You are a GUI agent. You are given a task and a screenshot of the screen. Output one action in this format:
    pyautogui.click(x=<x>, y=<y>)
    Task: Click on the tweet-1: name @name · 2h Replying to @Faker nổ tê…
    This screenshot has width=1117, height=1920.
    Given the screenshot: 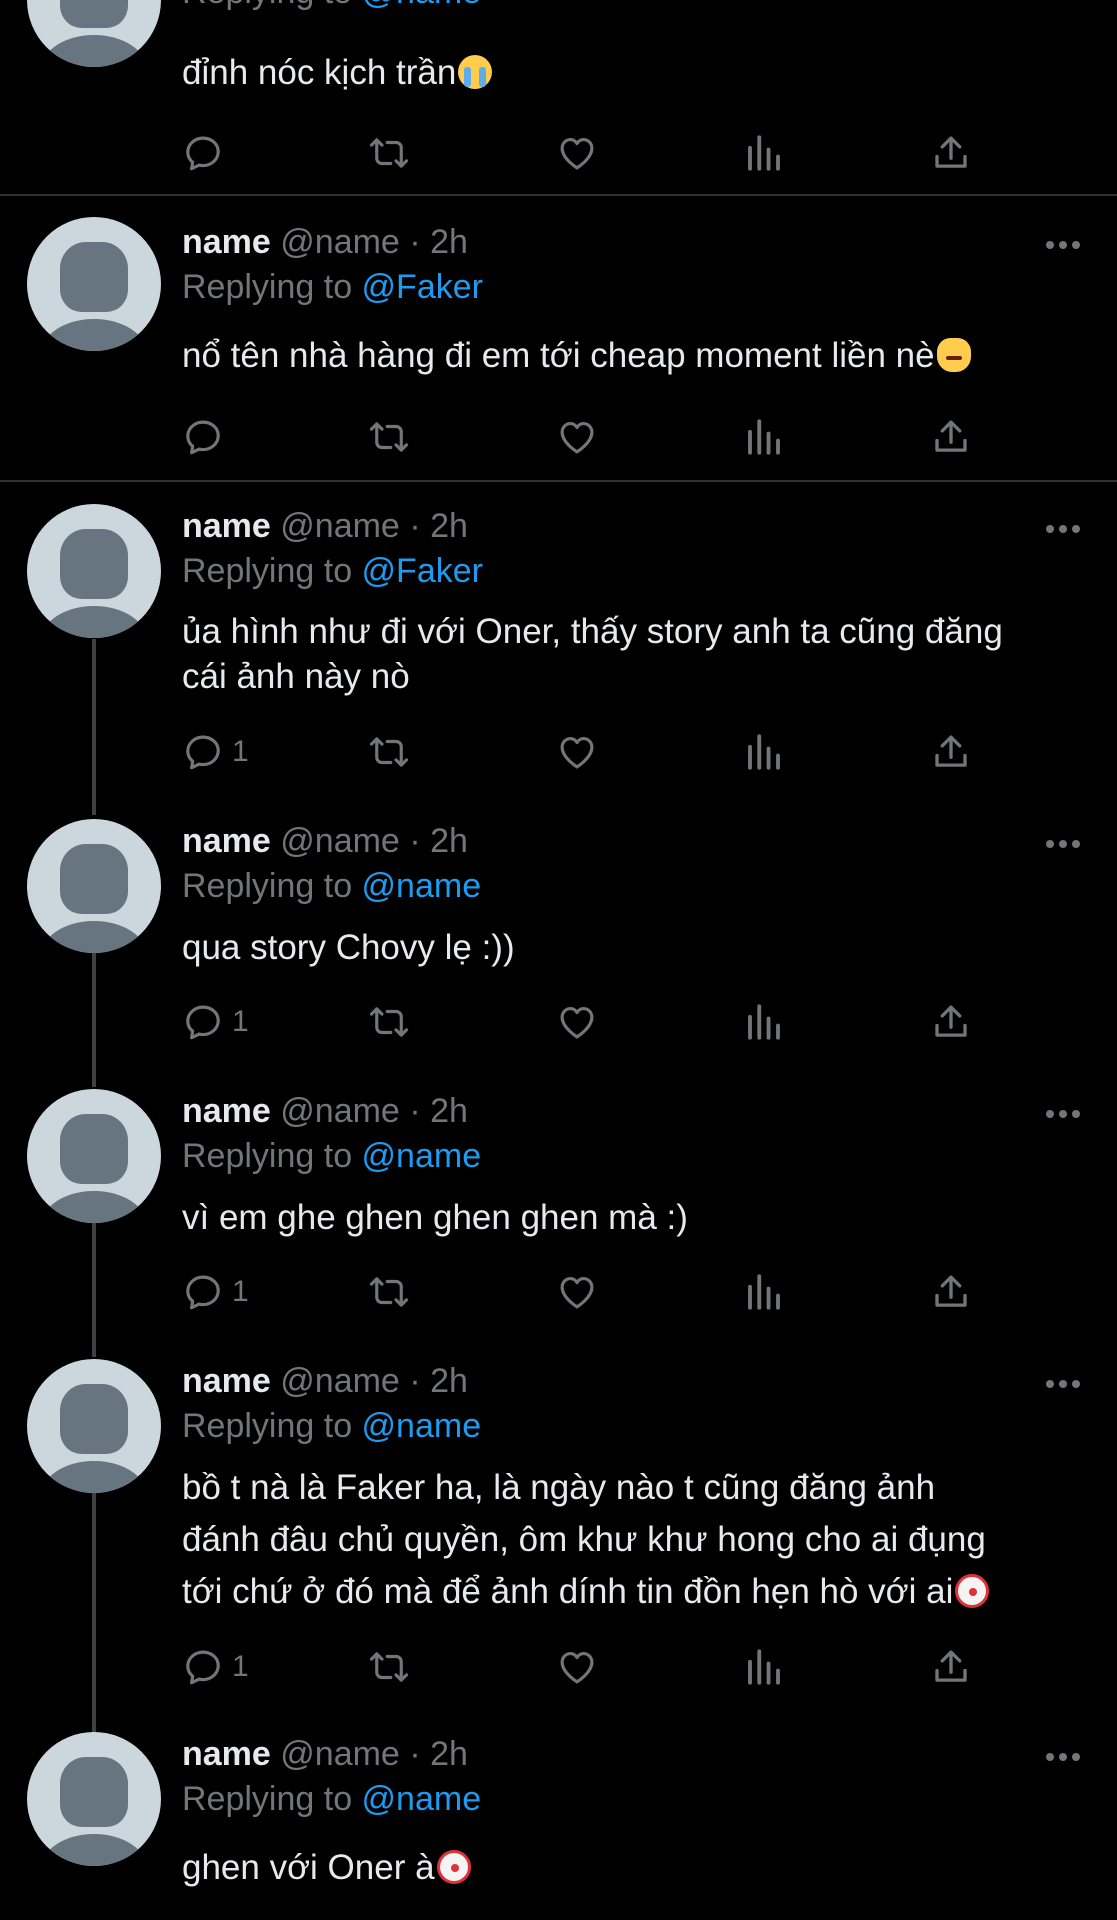 What is the action you would take?
    pyautogui.click(x=558, y=338)
    